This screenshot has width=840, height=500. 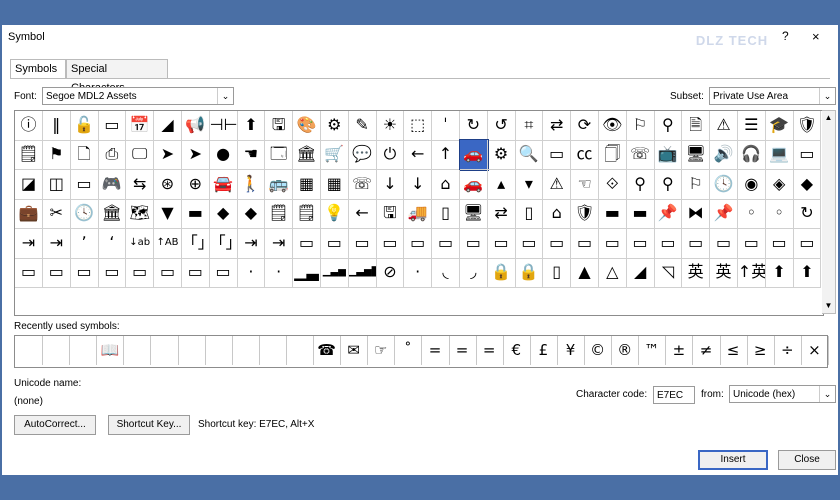 I want to click on tab-special-characters: Special Characters, so click(x=117, y=76).